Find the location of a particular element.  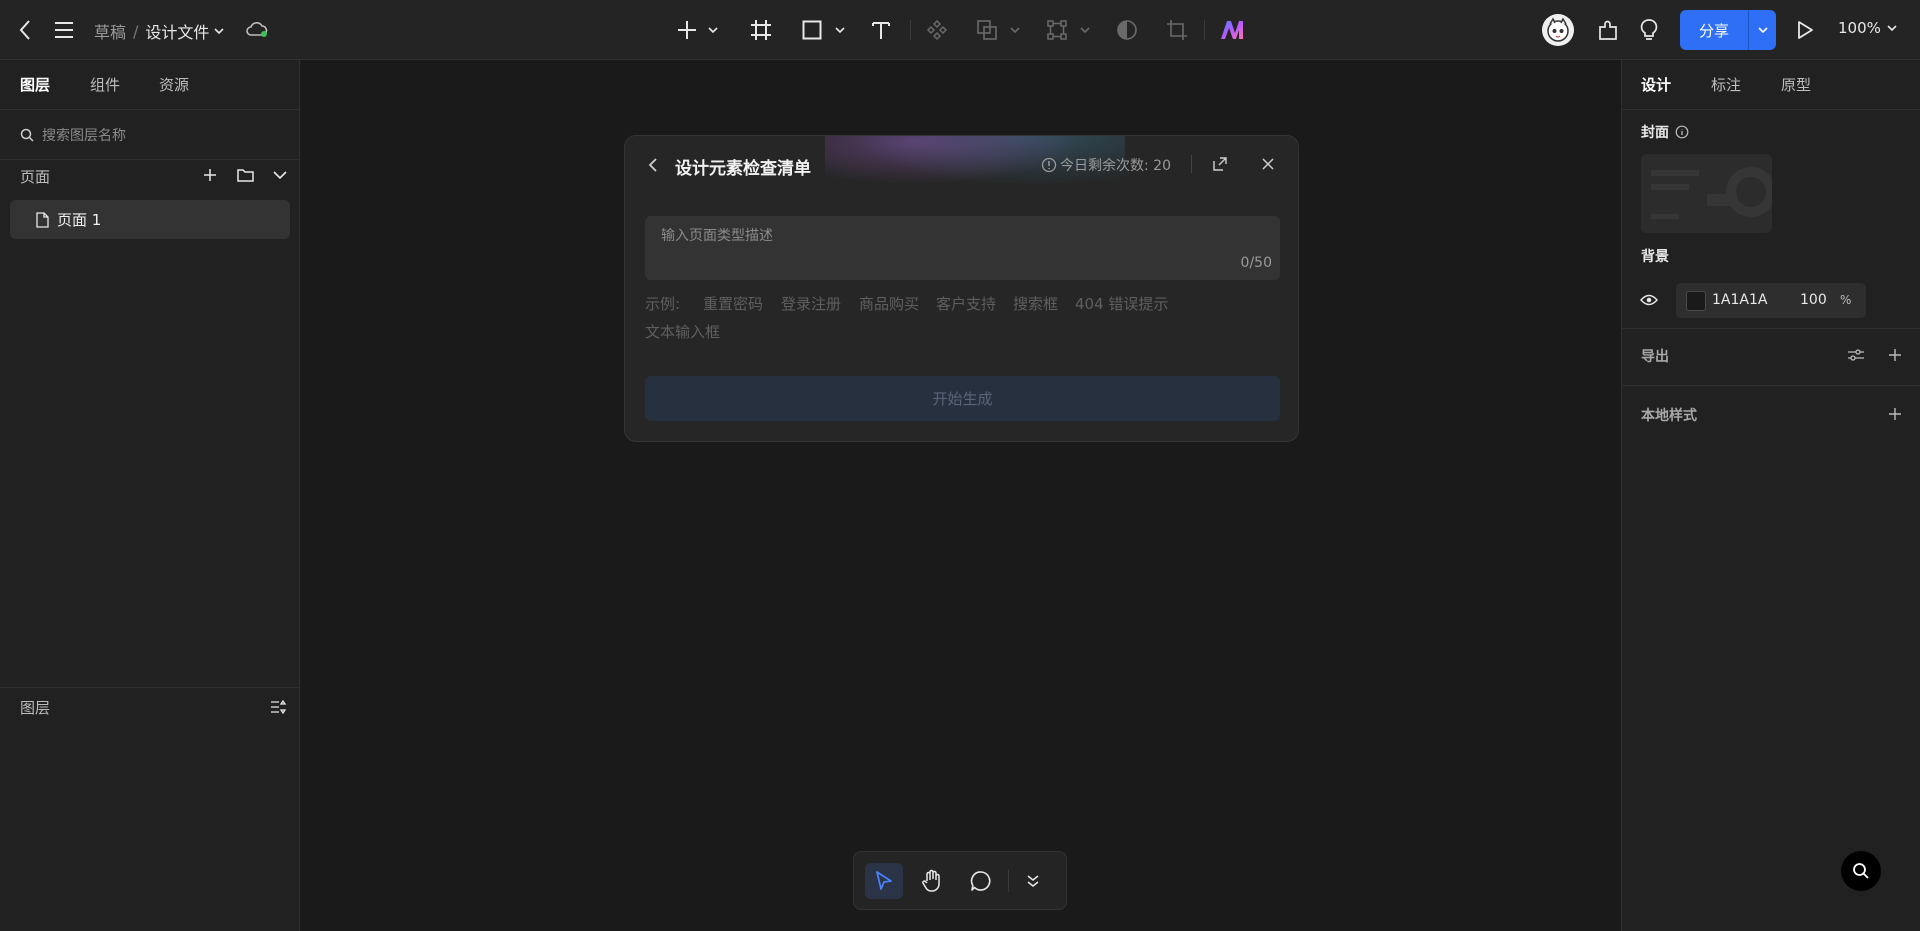

file-name: 设计文件 is located at coordinates (177, 31).